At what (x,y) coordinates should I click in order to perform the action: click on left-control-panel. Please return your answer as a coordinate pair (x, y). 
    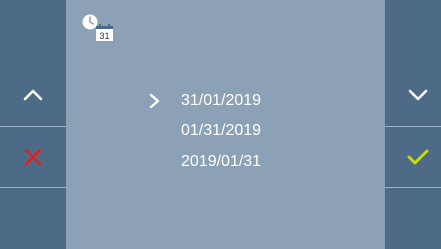
    Looking at the image, I should click on (33, 124).